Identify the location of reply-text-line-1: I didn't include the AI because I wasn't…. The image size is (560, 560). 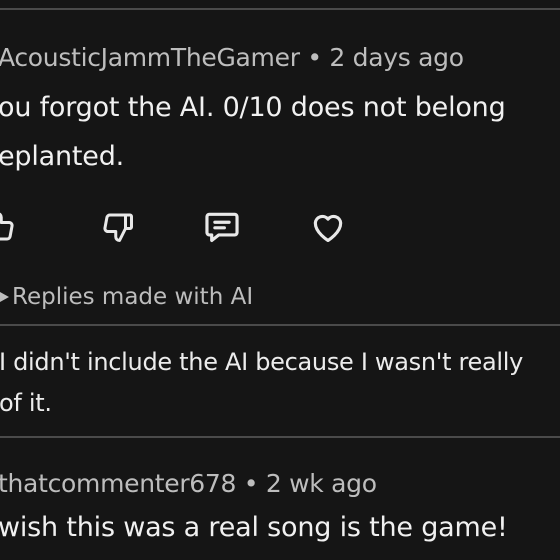
(262, 362).